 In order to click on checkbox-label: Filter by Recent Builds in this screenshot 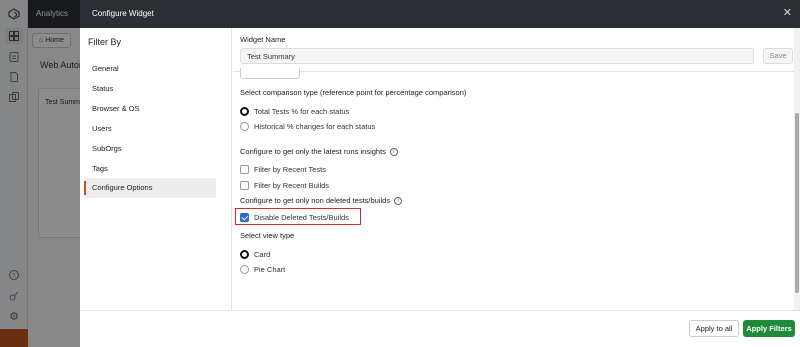, I will do `click(292, 185)`.